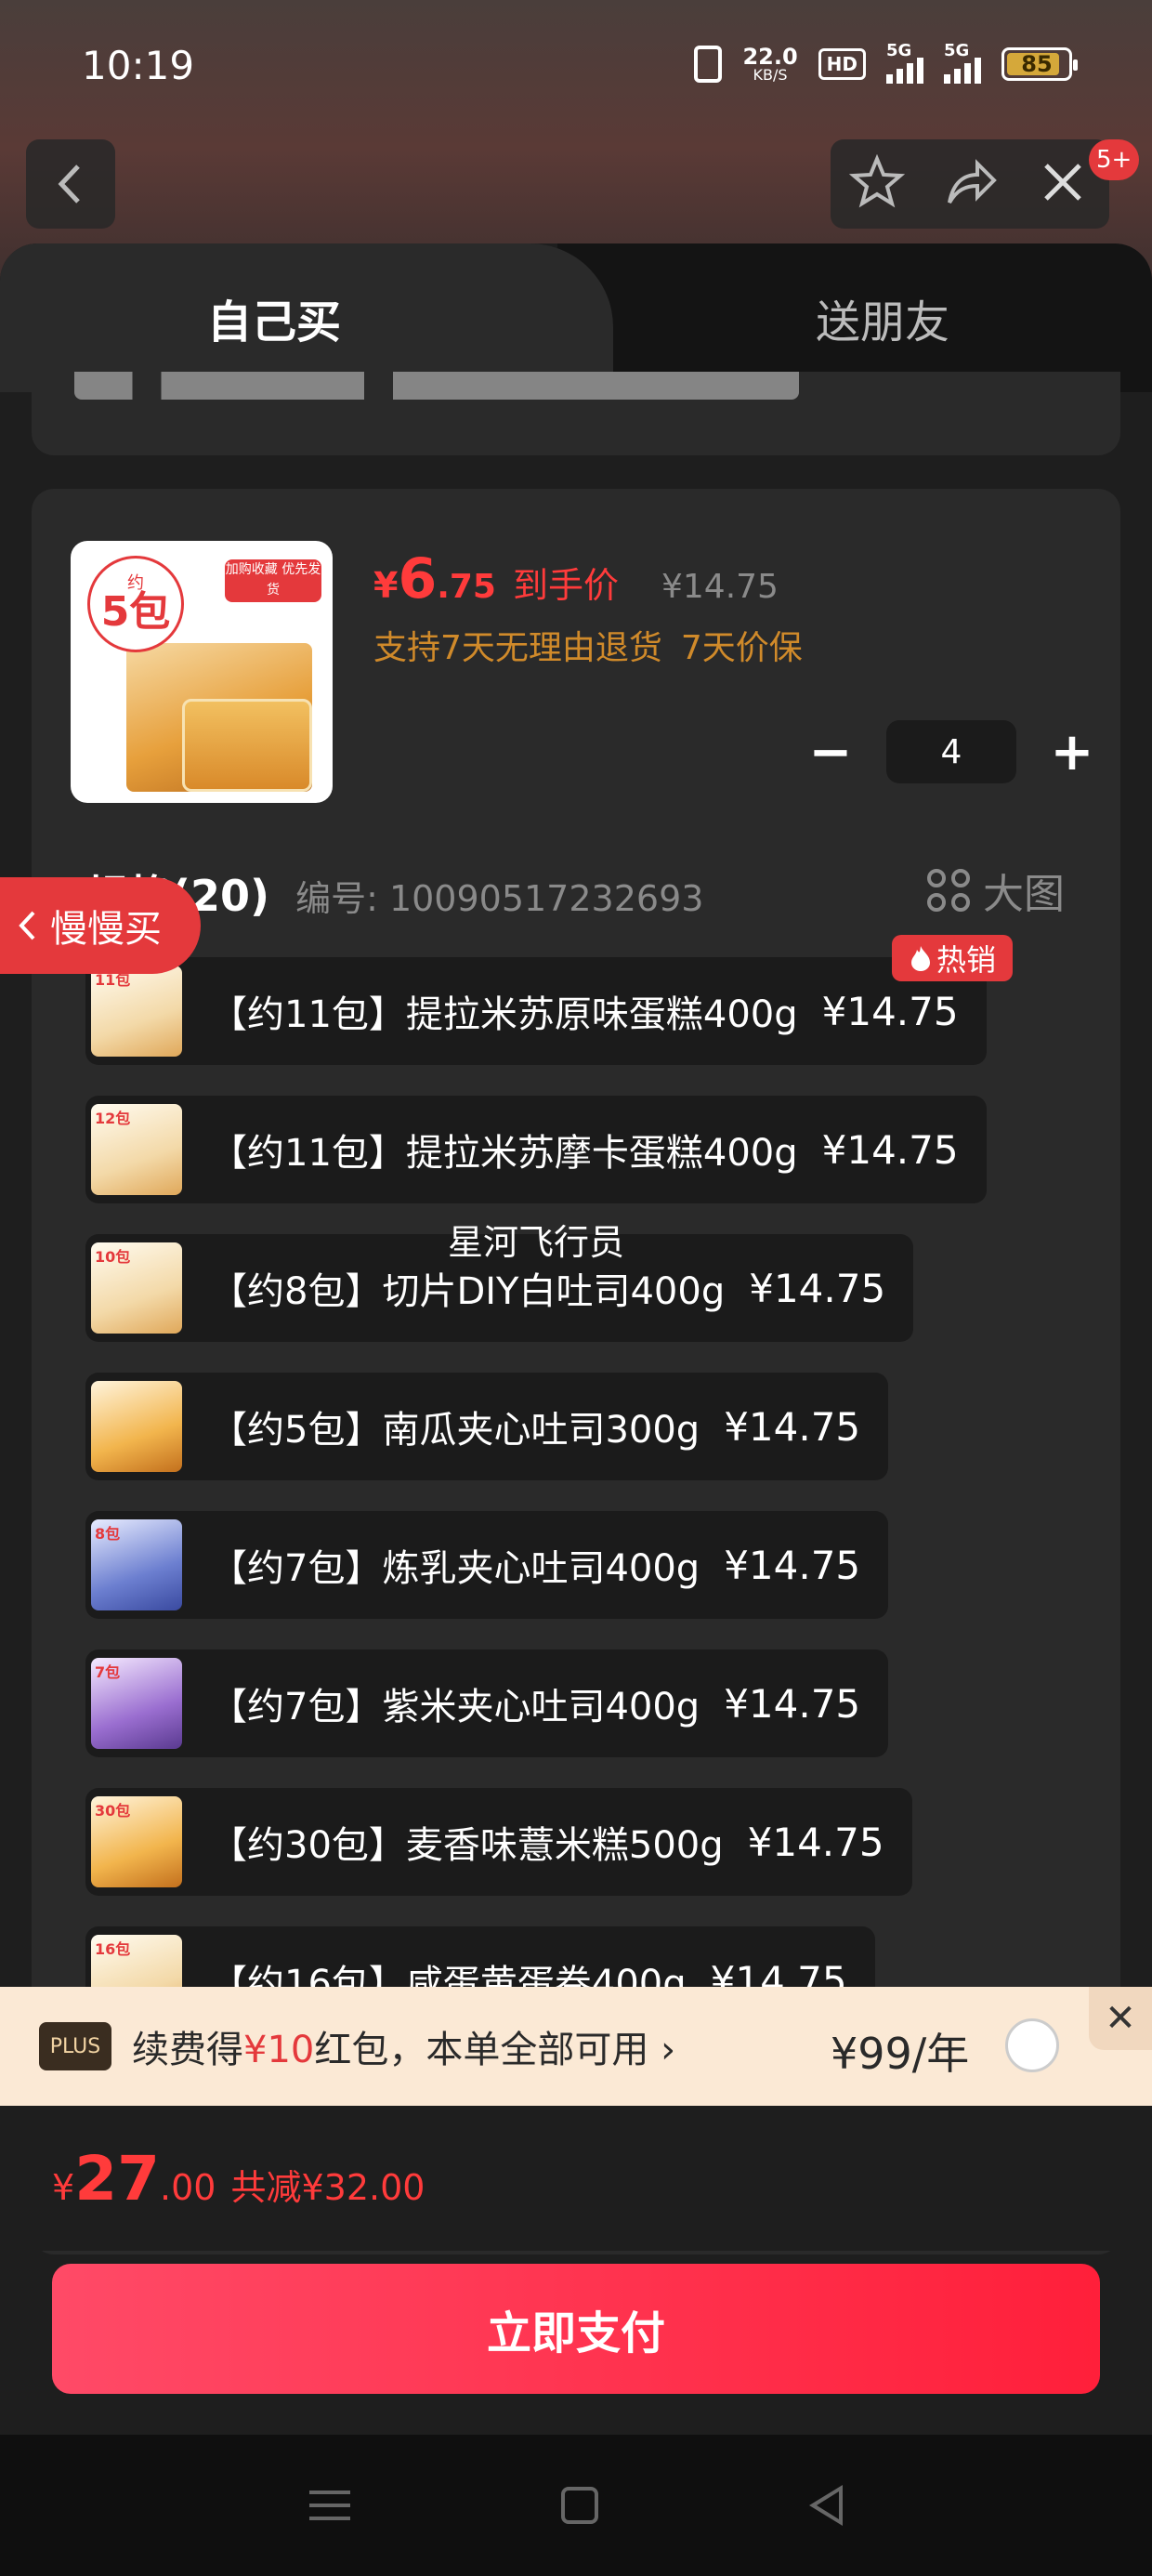  Describe the element at coordinates (436, 386) in the screenshot. I see `address-text-cut` at that location.